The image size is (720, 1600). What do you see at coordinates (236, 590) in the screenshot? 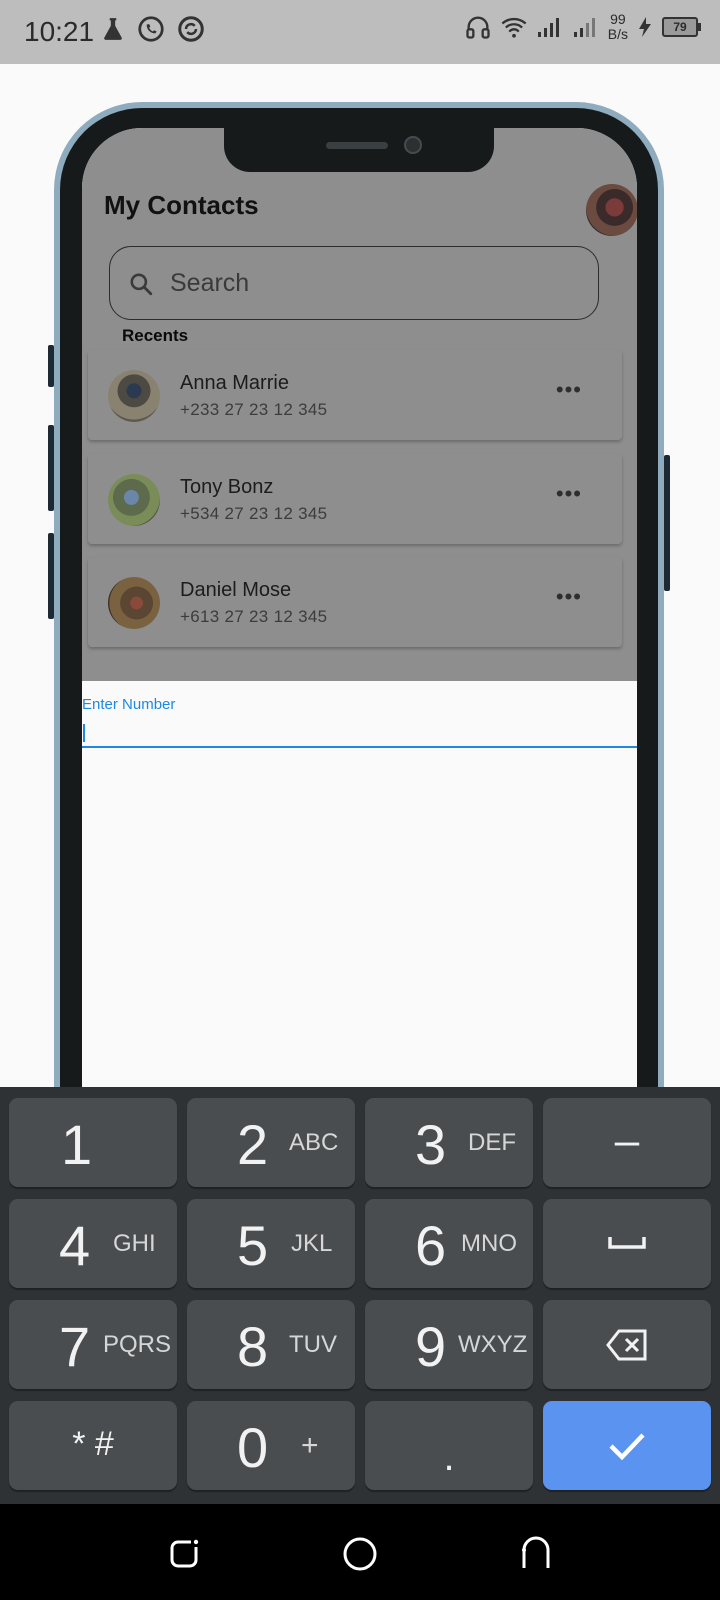
I see `contact-name: Daniel Mose` at bounding box center [236, 590].